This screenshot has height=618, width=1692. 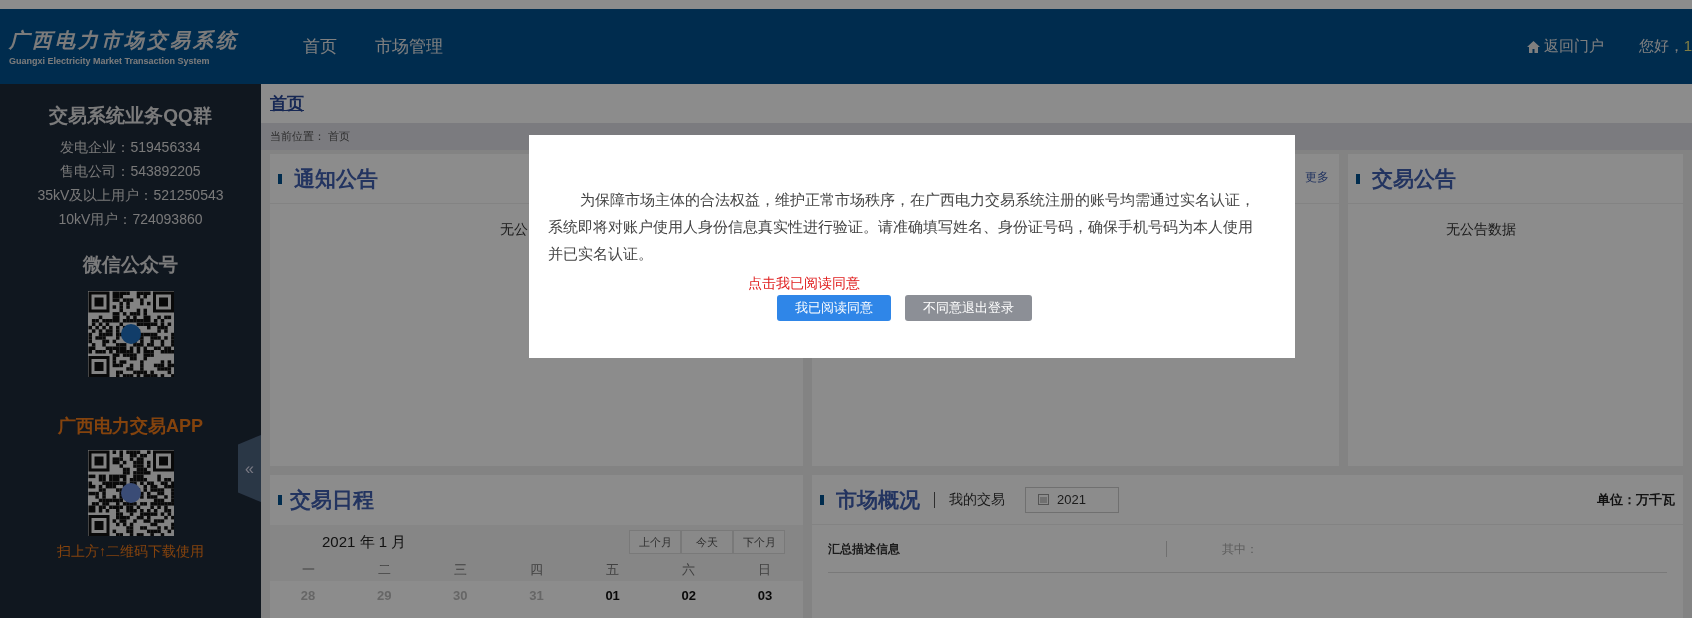 What do you see at coordinates (1414, 178) in the screenshot?
I see `panel-title: 交易公告` at bounding box center [1414, 178].